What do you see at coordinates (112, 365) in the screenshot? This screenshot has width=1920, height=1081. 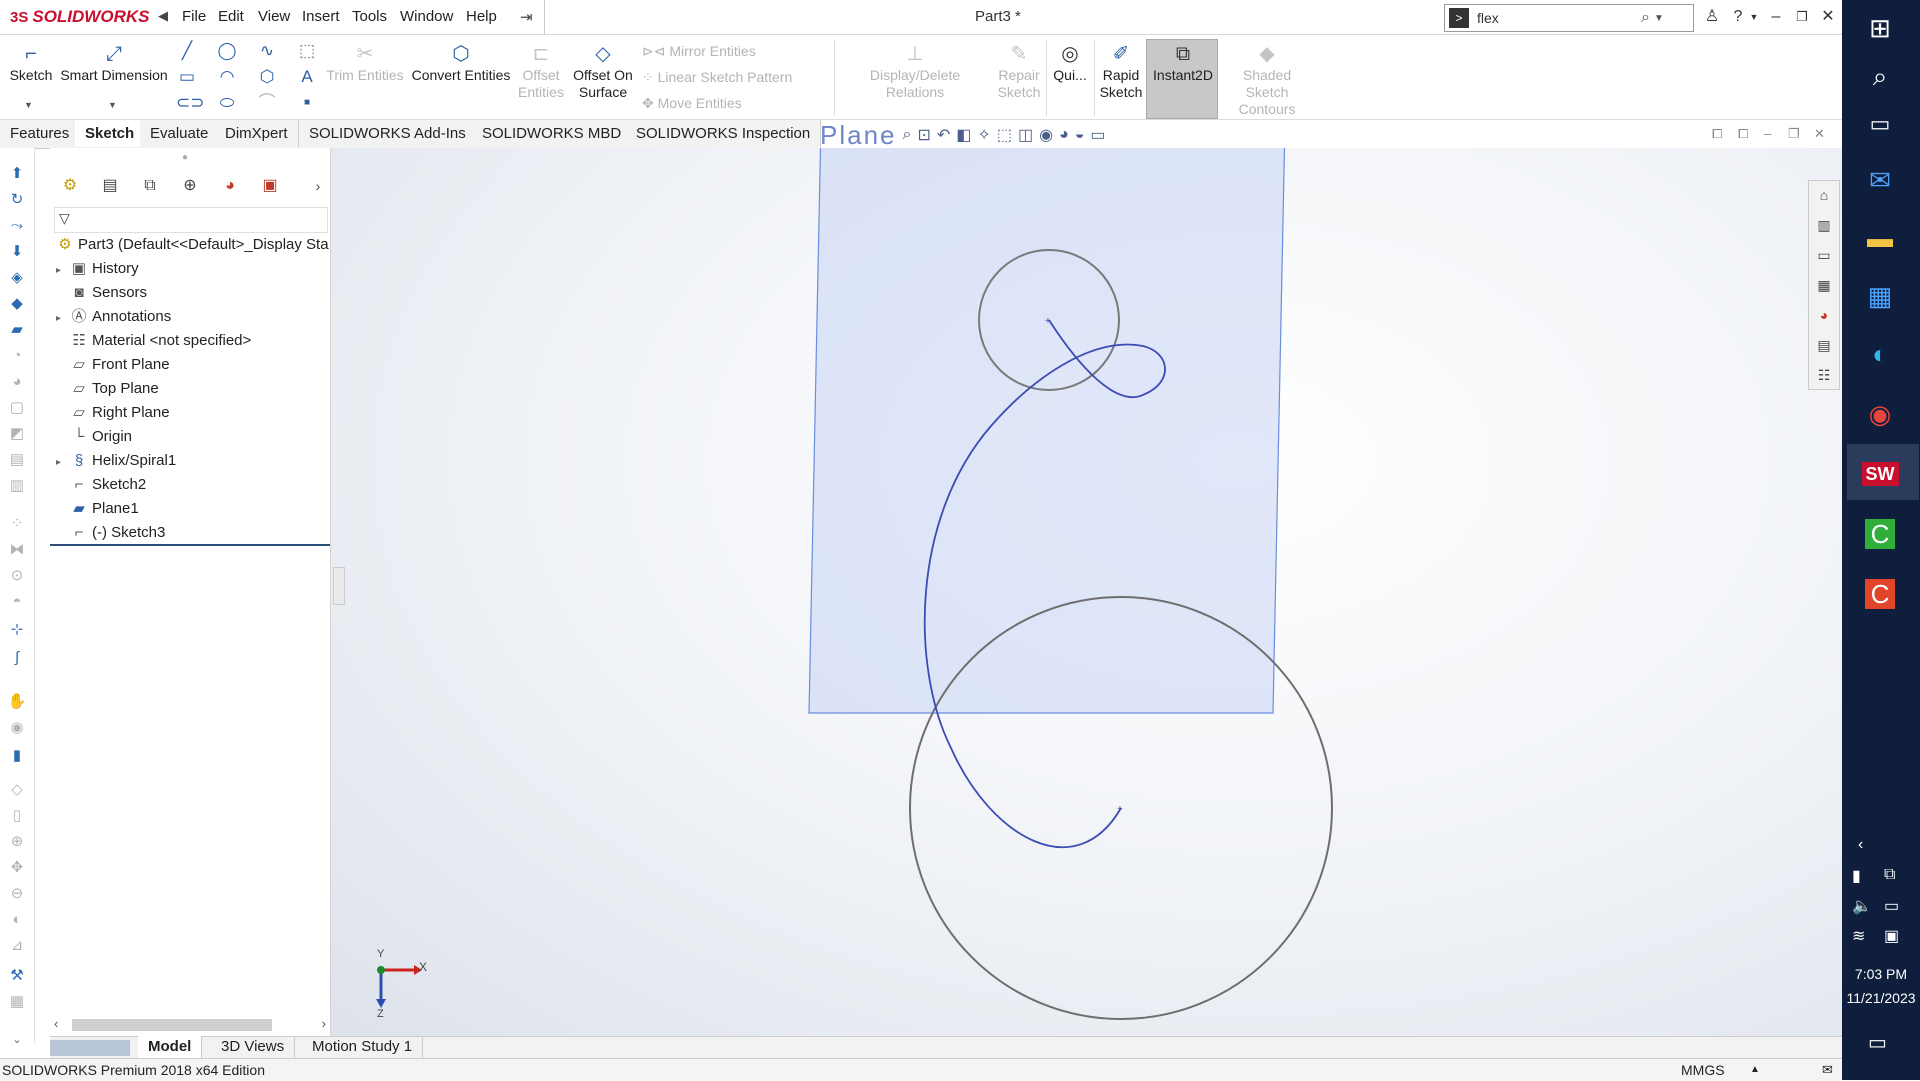 I see `tree-item-front-plane: ▱ Front Plane` at bounding box center [112, 365].